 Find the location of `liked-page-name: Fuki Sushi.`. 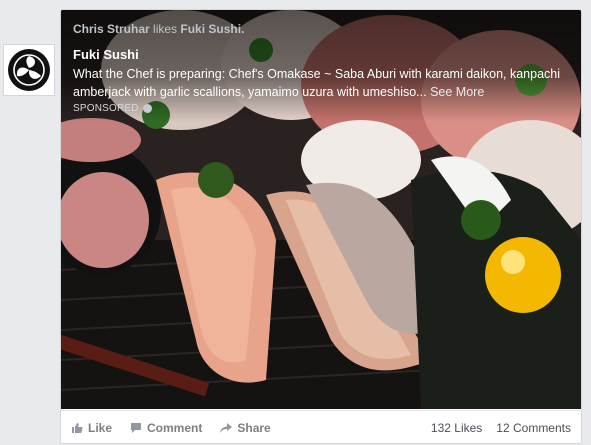

liked-page-name: Fuki Sushi. is located at coordinates (212, 29).